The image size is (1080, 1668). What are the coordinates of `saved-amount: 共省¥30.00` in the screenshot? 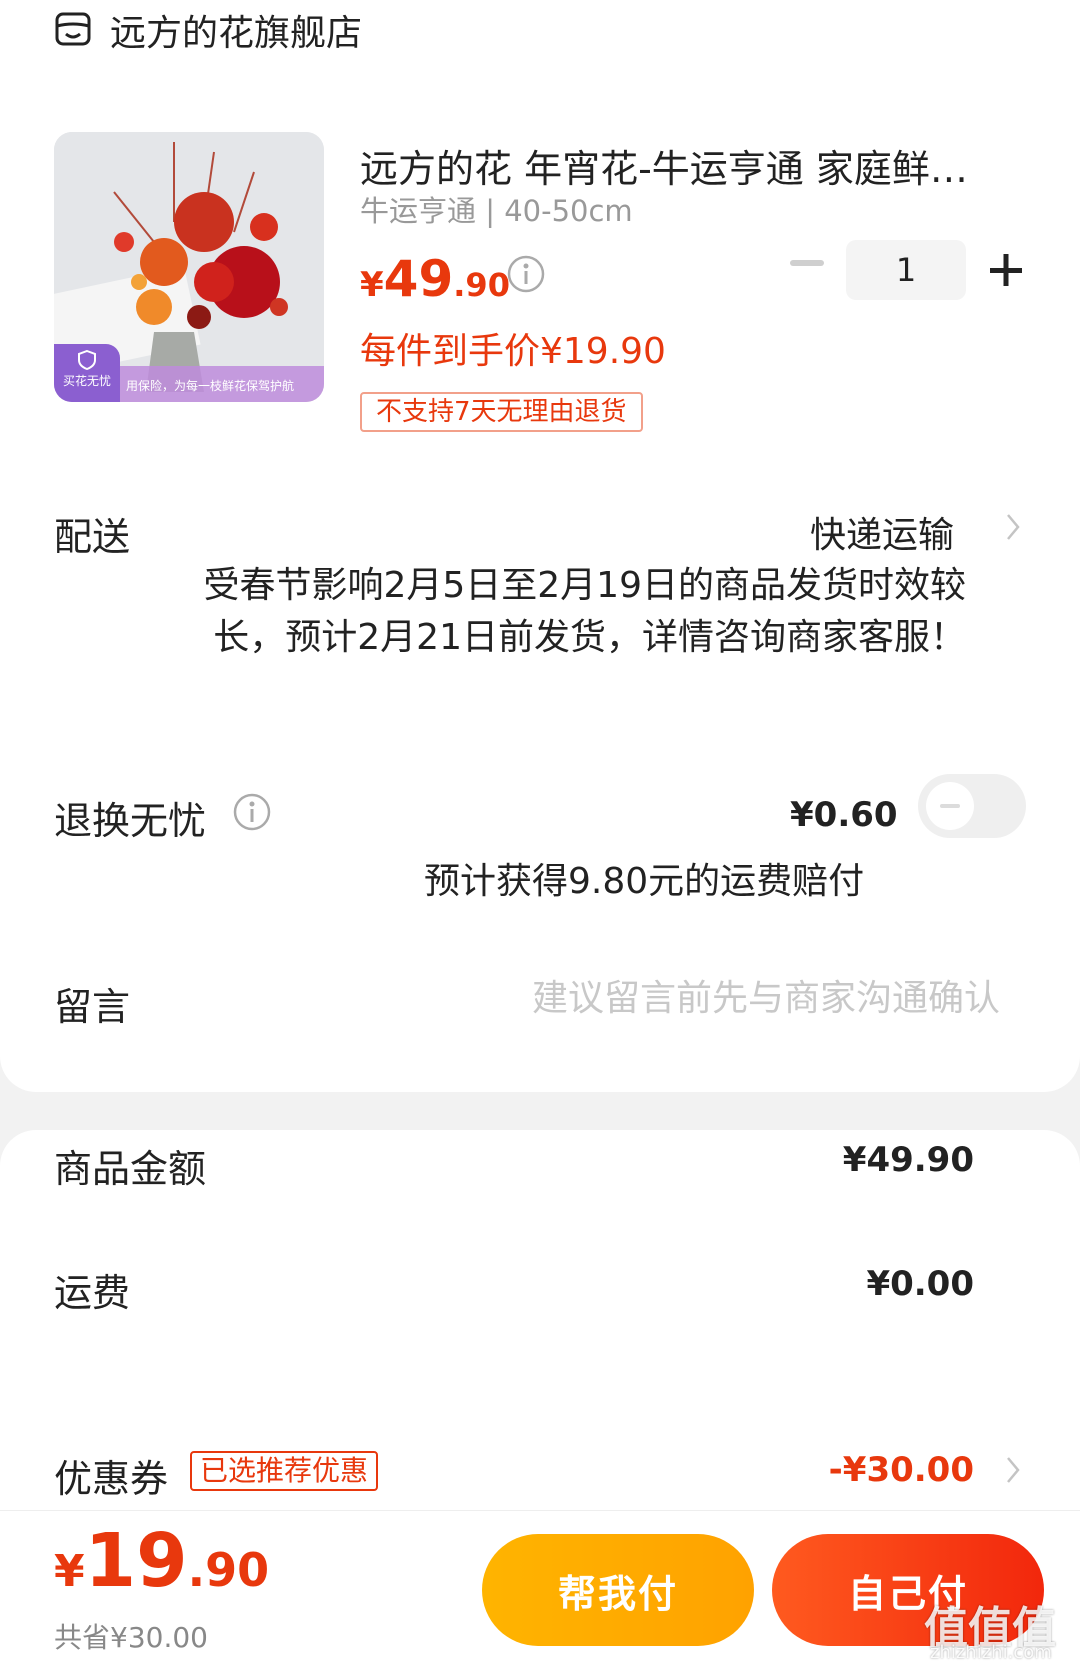 It's located at (131, 1637).